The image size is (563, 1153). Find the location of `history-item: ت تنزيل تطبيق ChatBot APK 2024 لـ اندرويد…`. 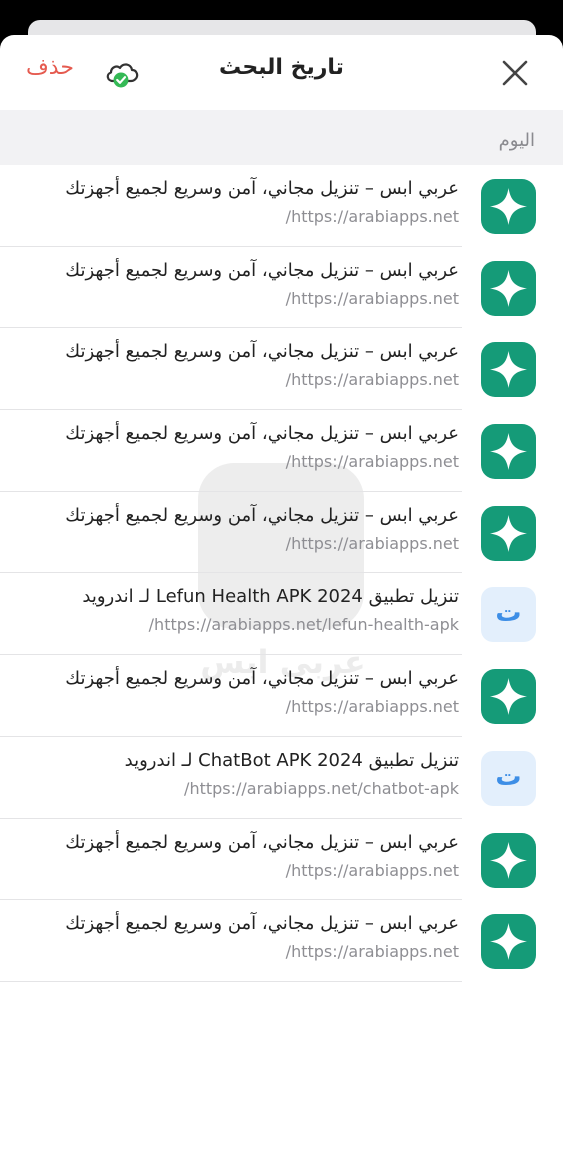

history-item: ت تنزيل تطبيق ChatBot APK 2024 لـ اندرويد… is located at coordinates (281, 778).